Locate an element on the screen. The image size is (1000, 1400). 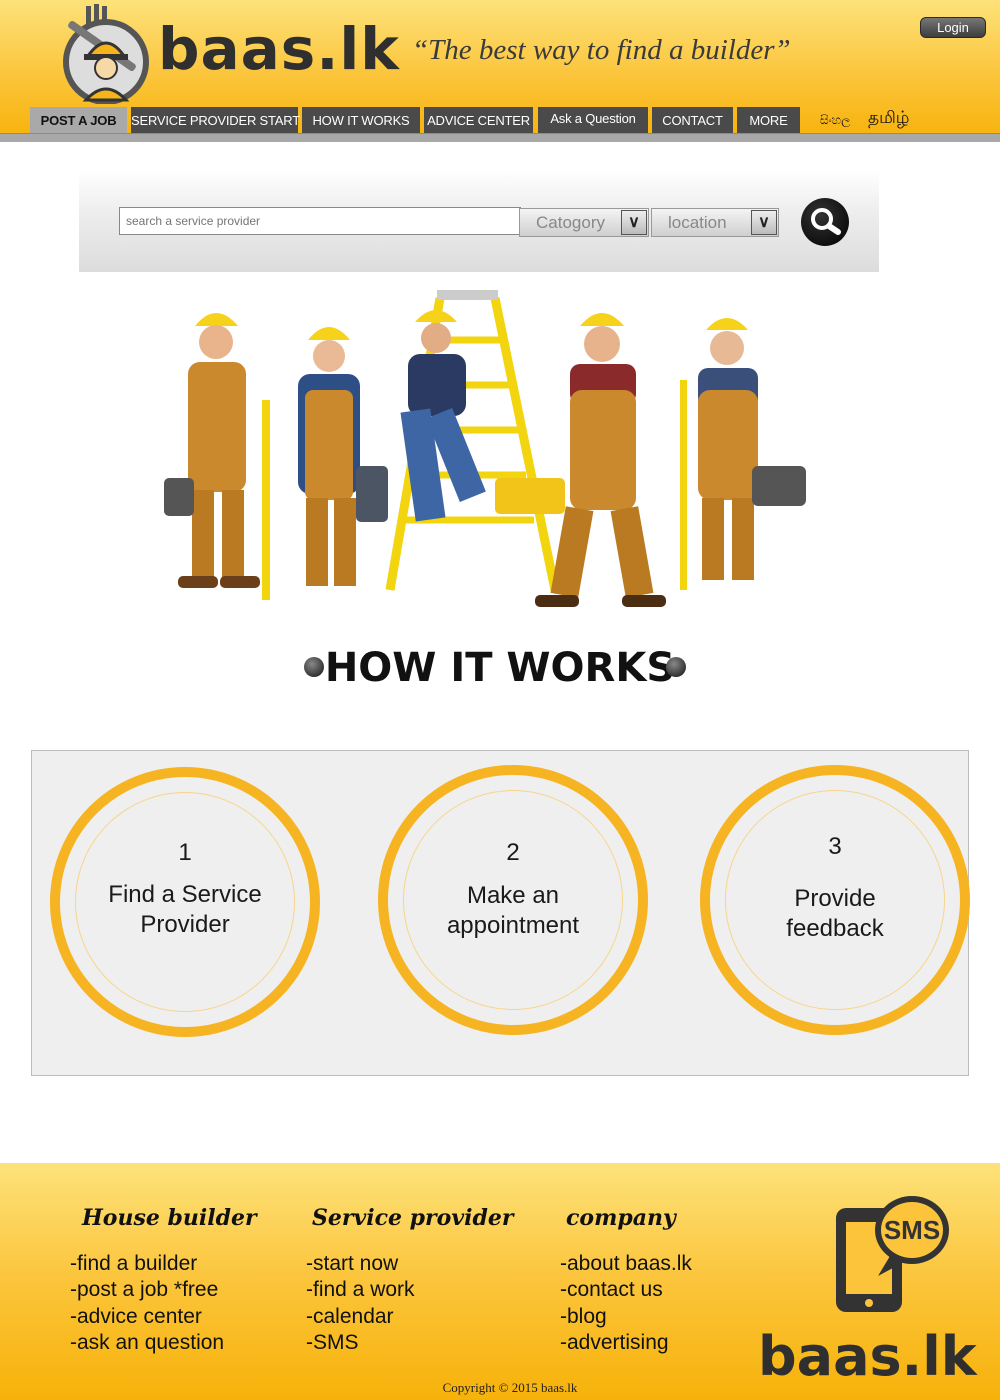
sms-label: SMS is located at coordinates (912, 1230).